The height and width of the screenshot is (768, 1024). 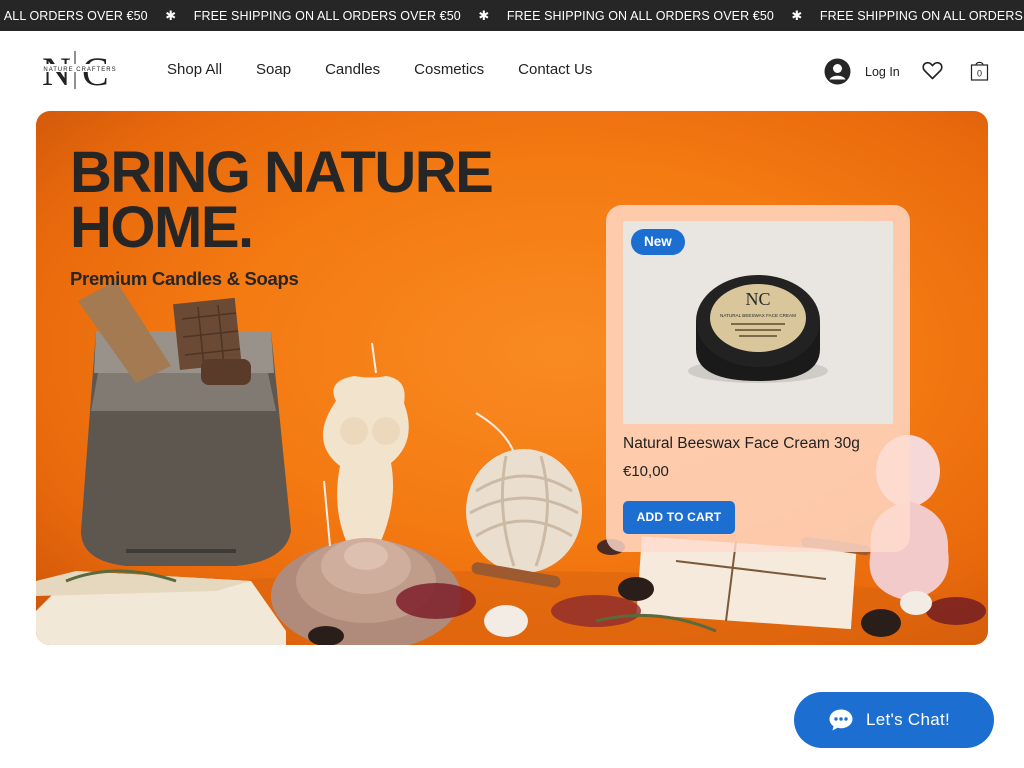 What do you see at coordinates (74, 15) in the screenshot?
I see `announcement-text: ON ALL ORDERS OVER €50` at bounding box center [74, 15].